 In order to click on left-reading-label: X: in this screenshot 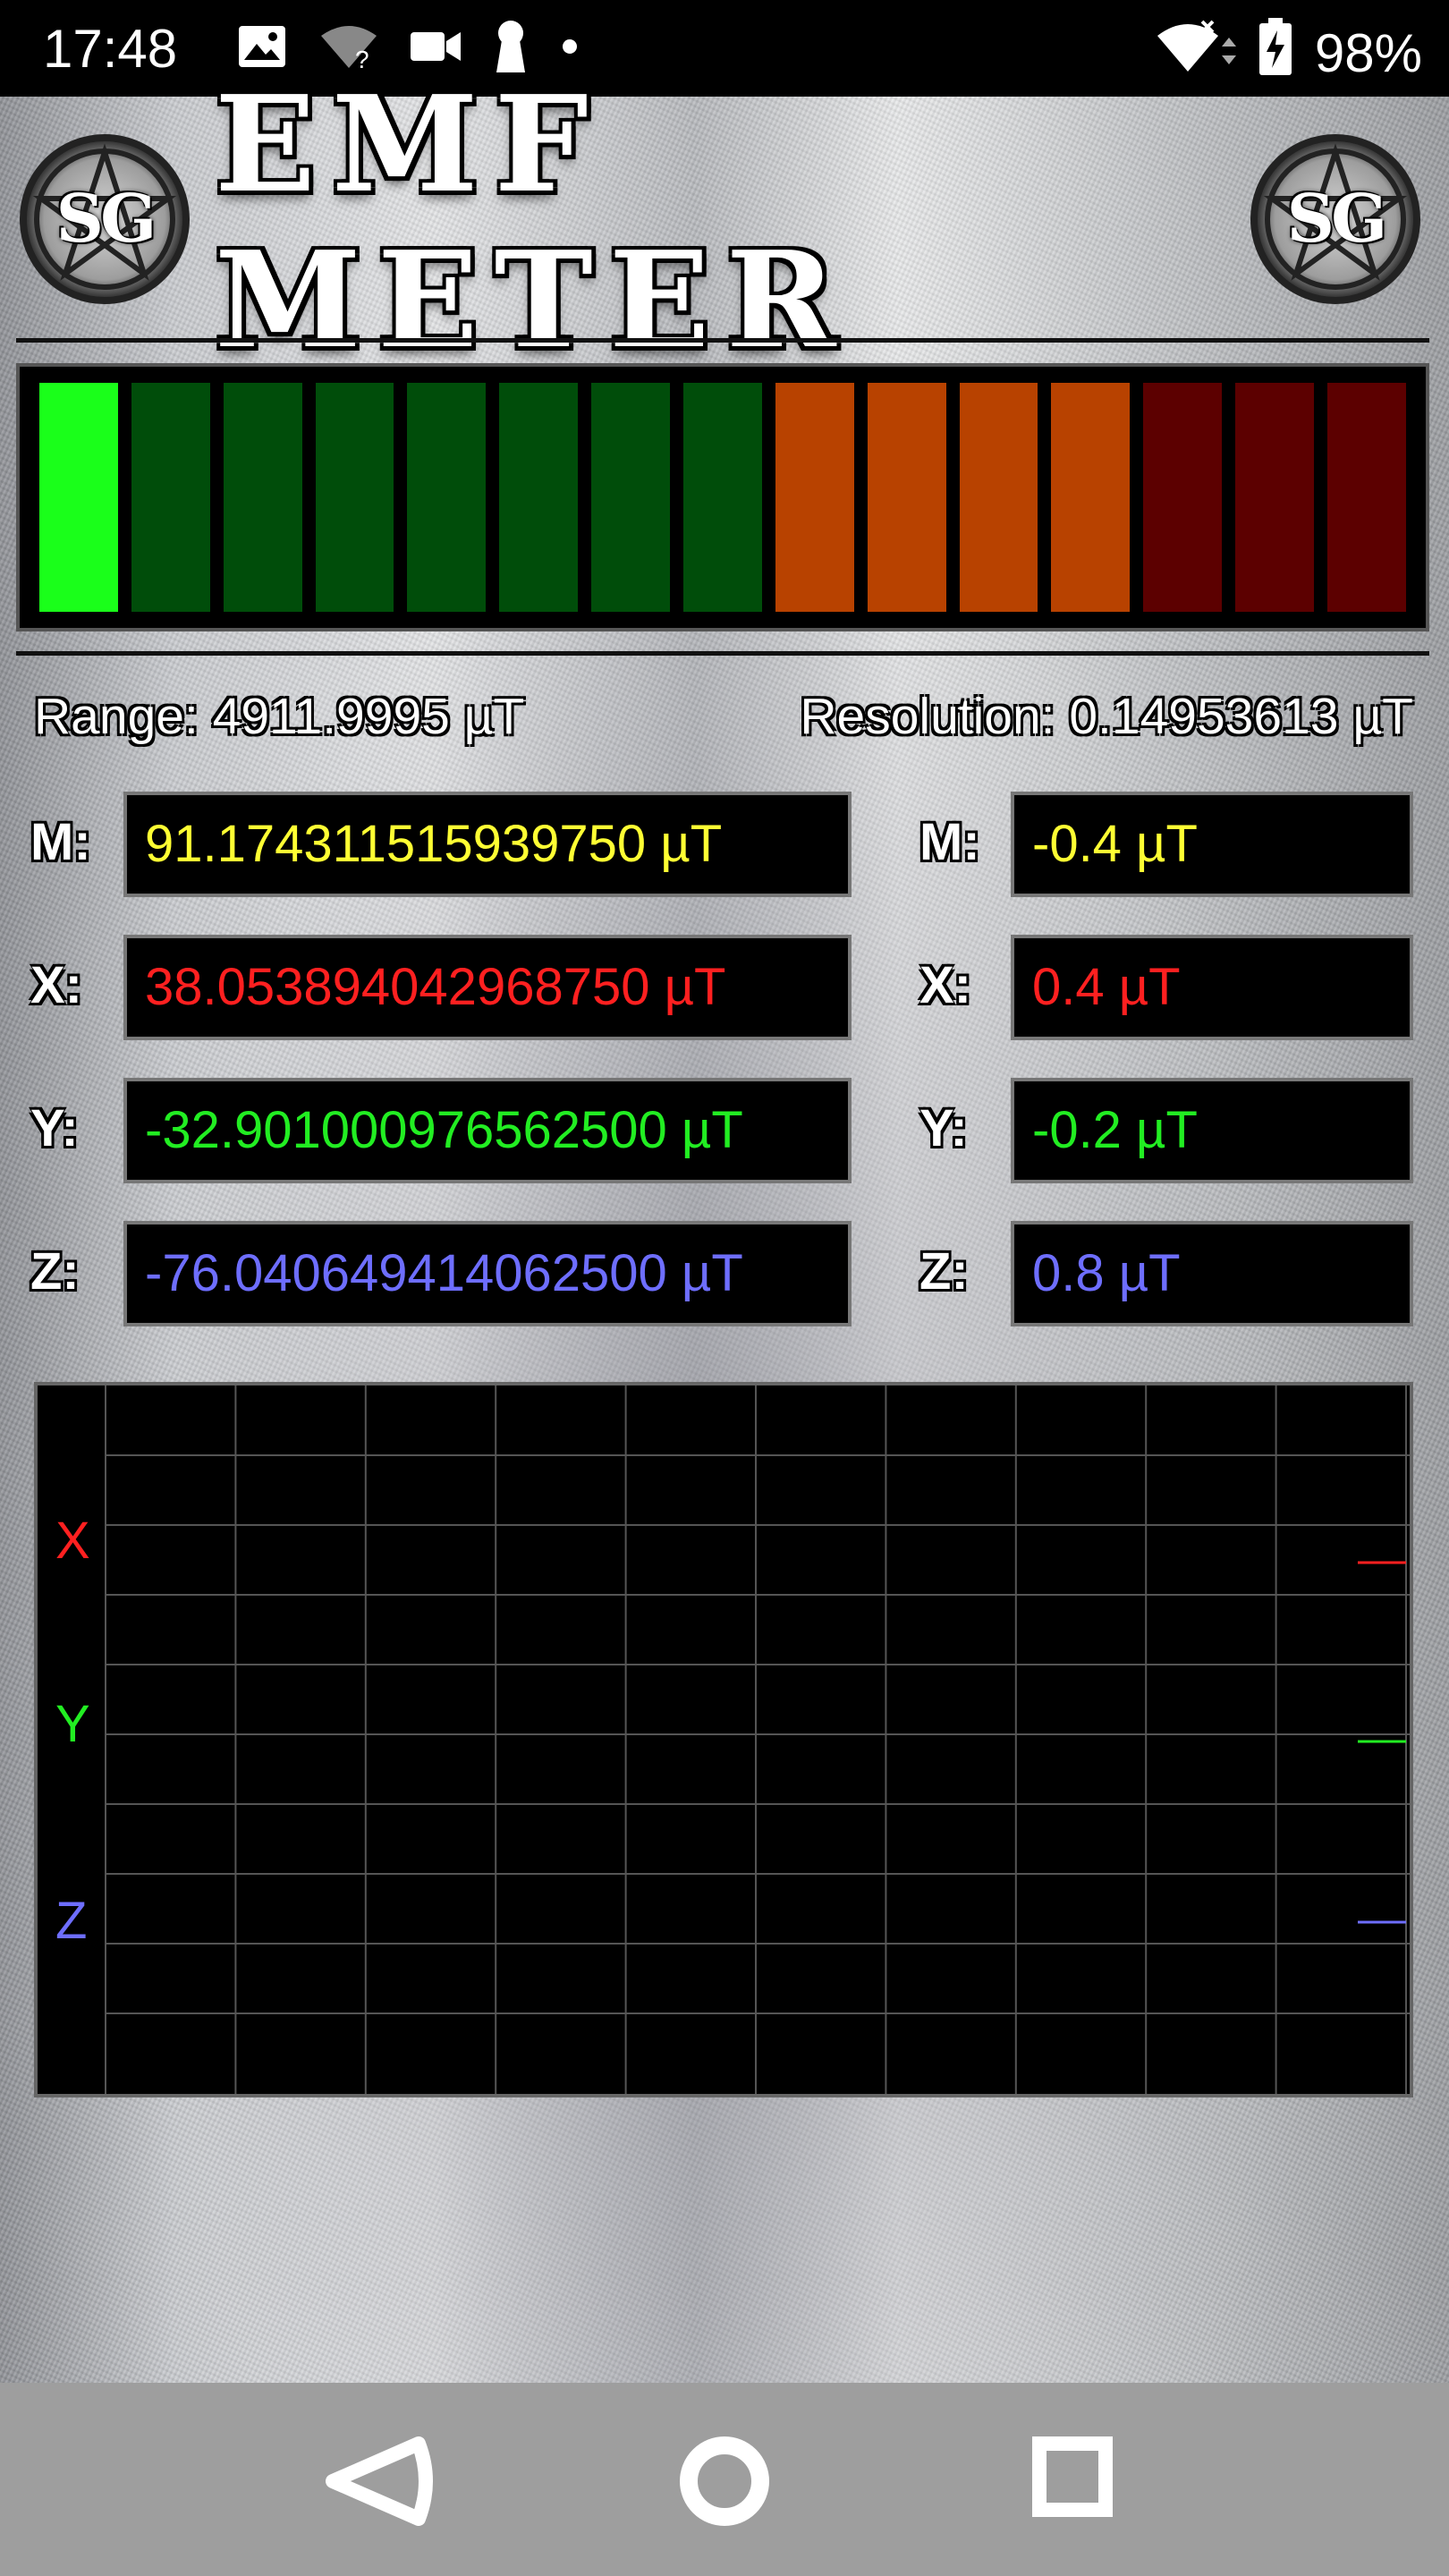, I will do `click(56, 985)`.